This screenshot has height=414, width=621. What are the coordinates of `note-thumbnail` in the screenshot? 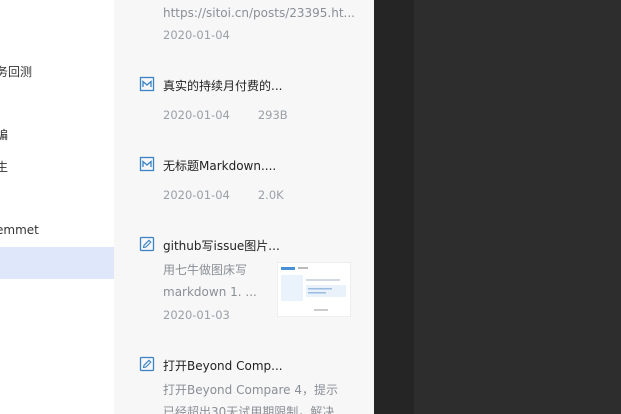 It's located at (314, 289).